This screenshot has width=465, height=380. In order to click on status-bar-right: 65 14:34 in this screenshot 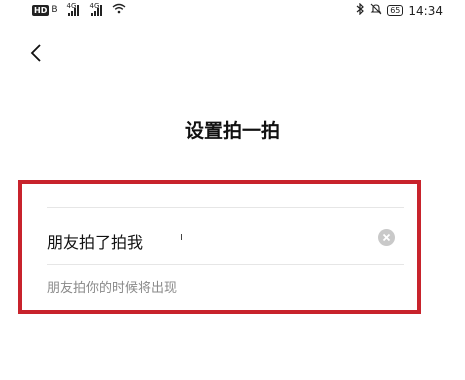, I will do `click(399, 10)`.